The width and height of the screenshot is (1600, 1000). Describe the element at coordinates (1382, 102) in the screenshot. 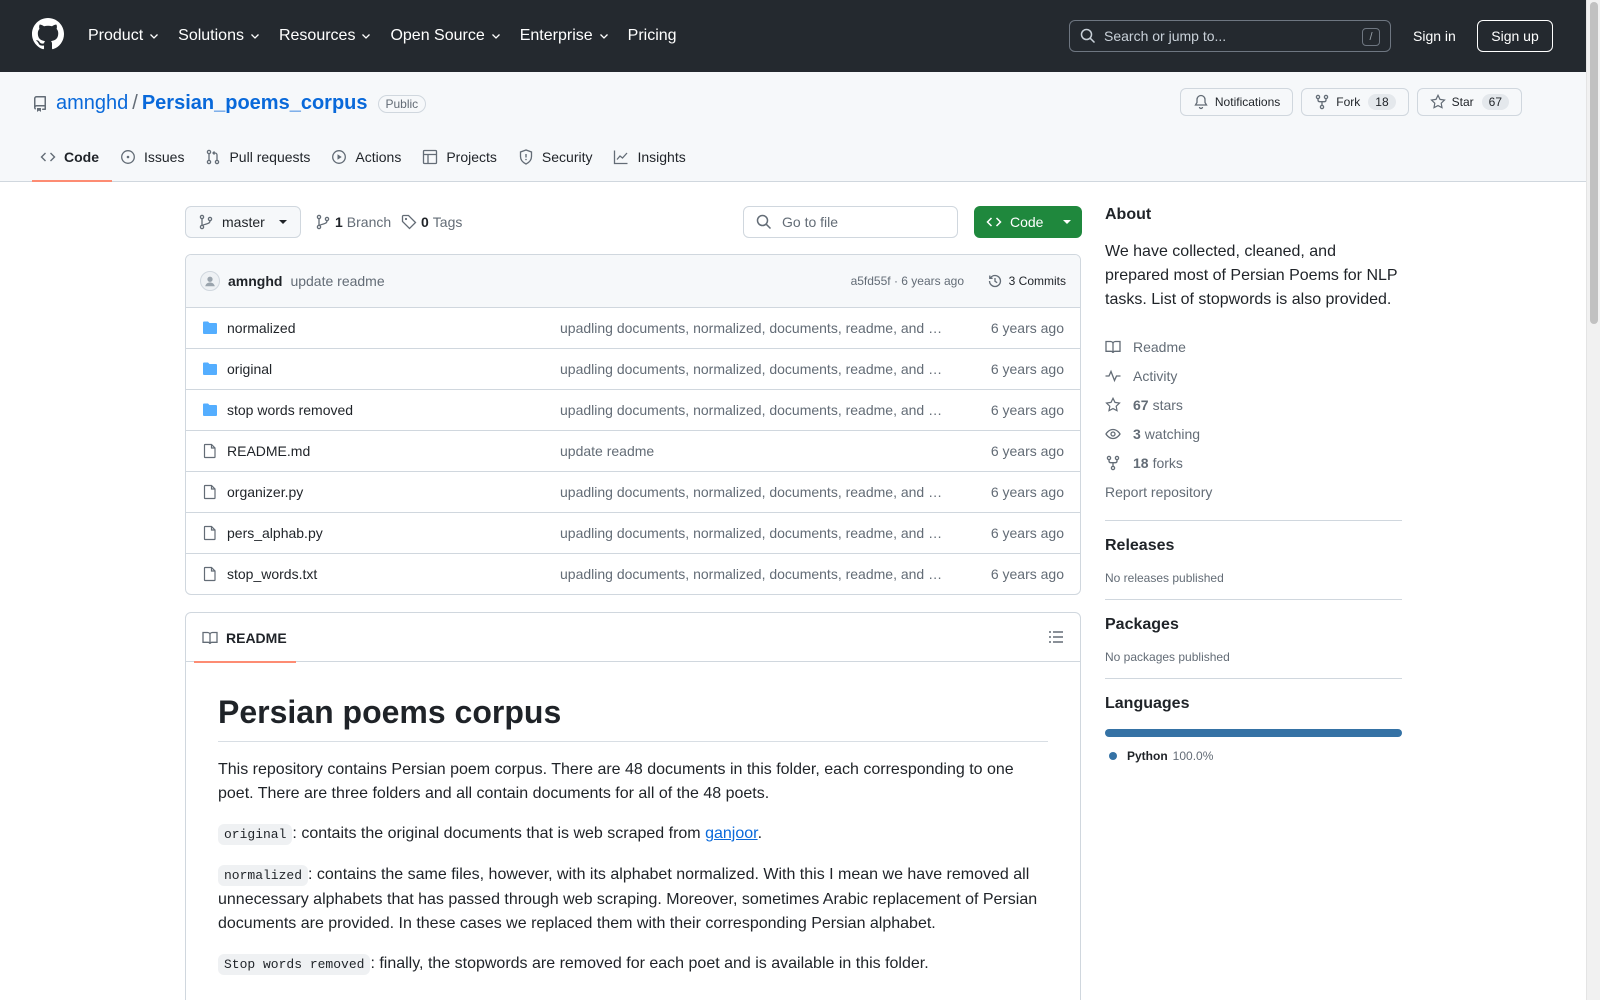

I see `fork-count: 18` at that location.